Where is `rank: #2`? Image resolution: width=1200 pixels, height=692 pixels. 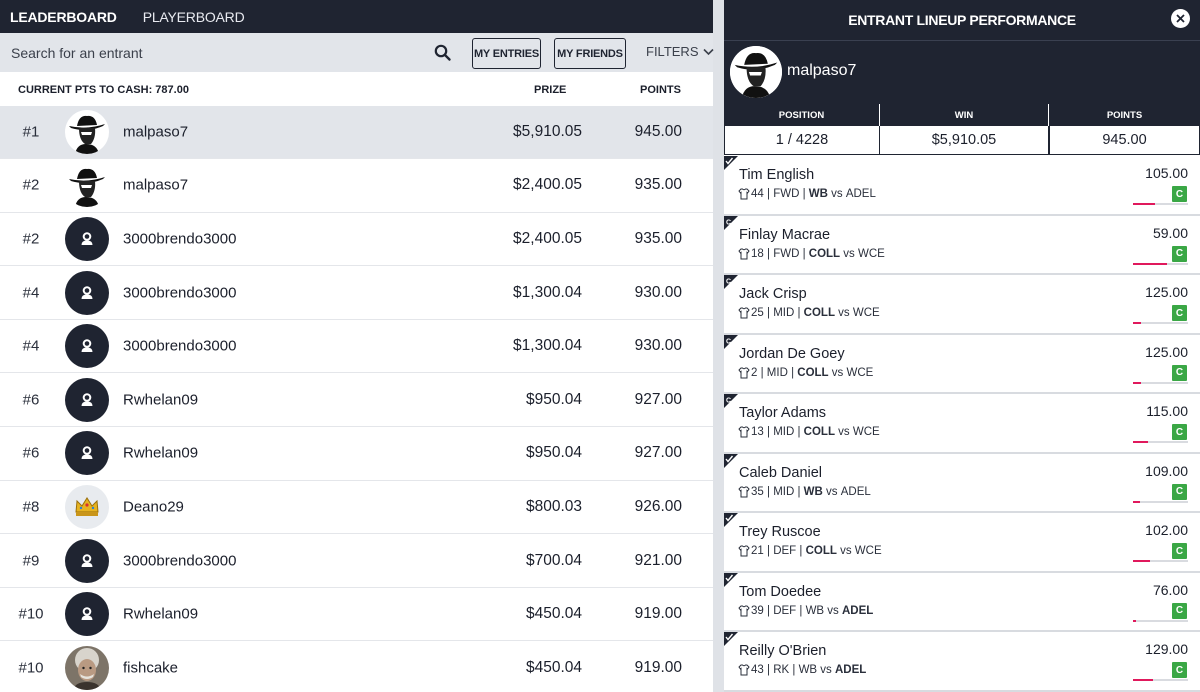
rank: #2 is located at coordinates (31, 239).